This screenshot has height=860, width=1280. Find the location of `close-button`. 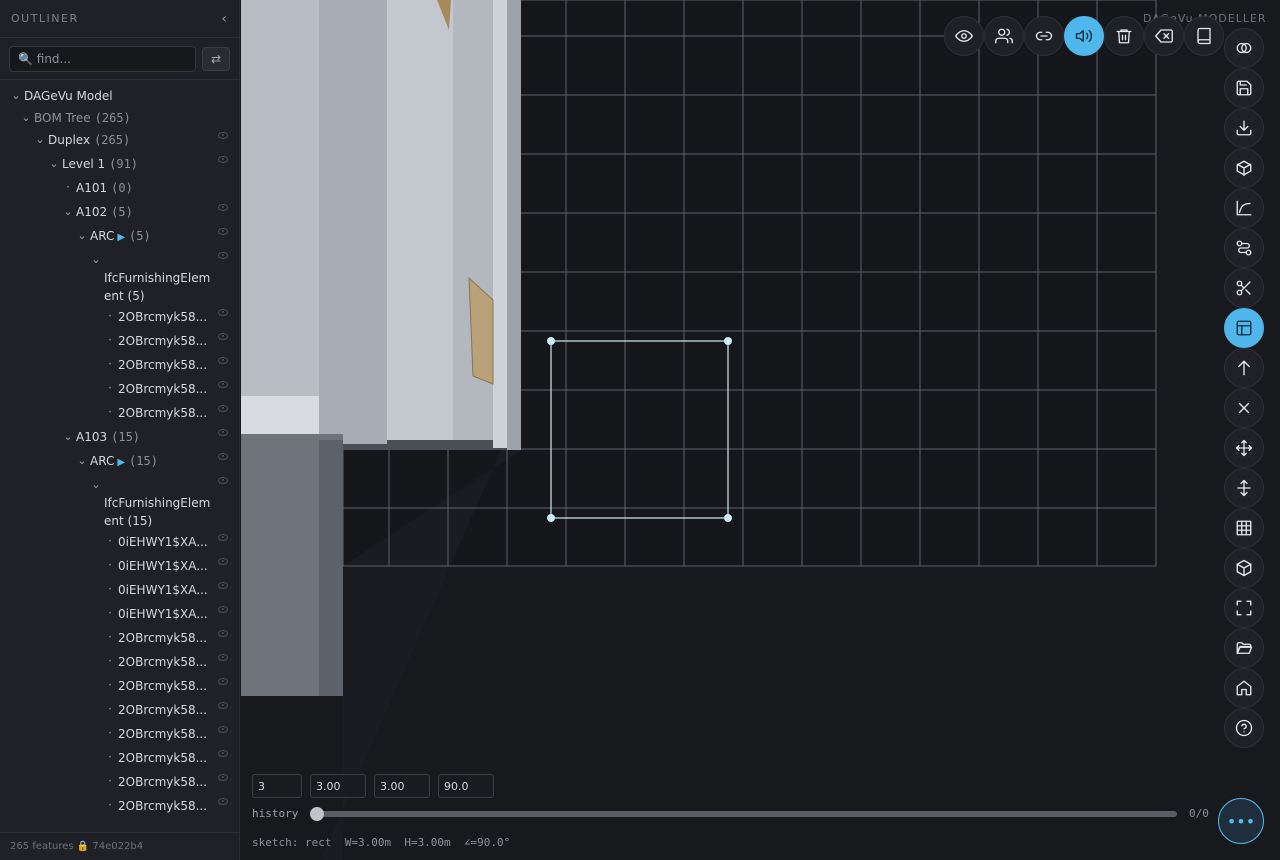

close-button is located at coordinates (1244, 408).